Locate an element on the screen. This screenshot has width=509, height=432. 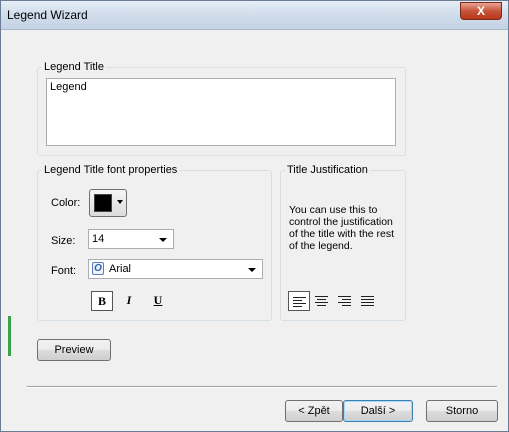
legend-title-group-label: Legend Title is located at coordinates (74, 67).